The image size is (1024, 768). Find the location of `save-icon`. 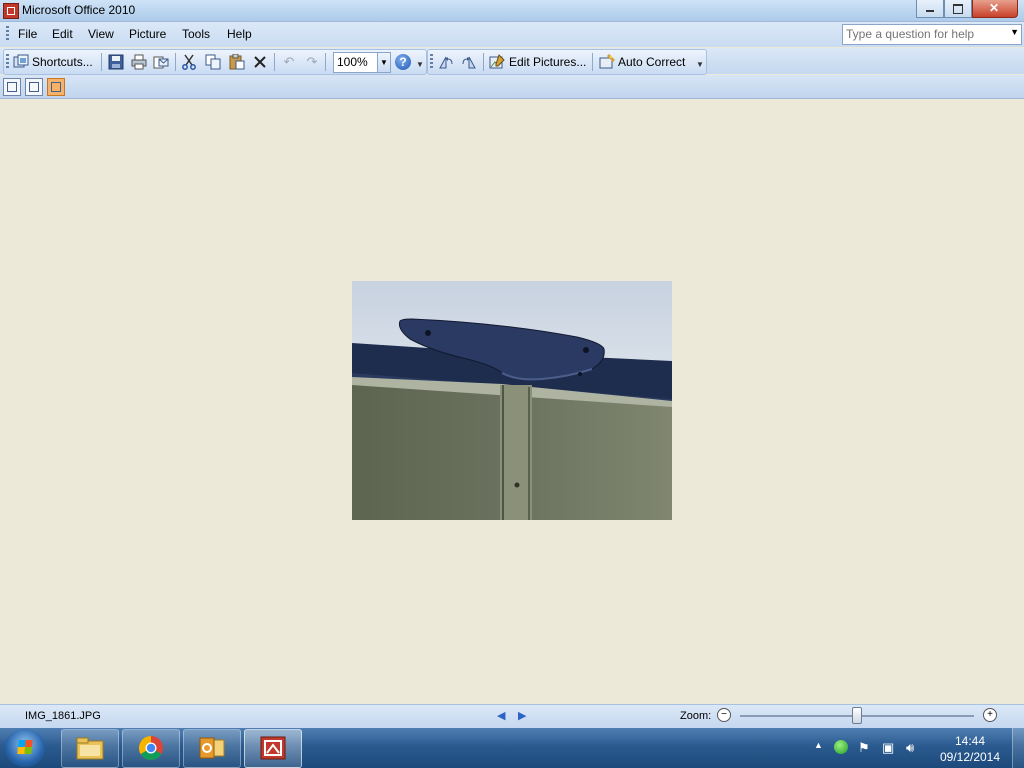

save-icon is located at coordinates (116, 62).